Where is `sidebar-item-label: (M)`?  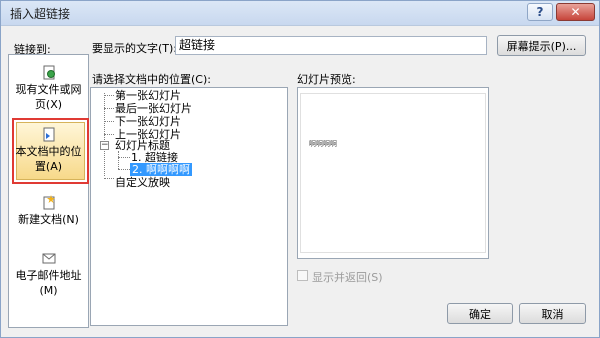 sidebar-item-label: (M) is located at coordinates (48, 290).